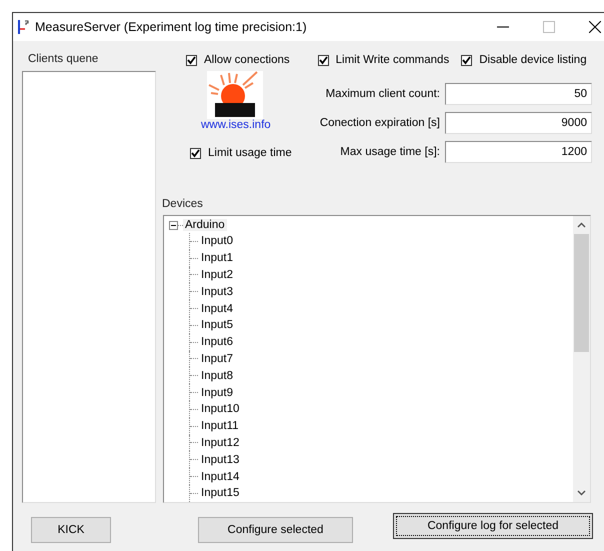  Describe the element at coordinates (275, 530) in the screenshot. I see `action-button: Configure selected` at that location.